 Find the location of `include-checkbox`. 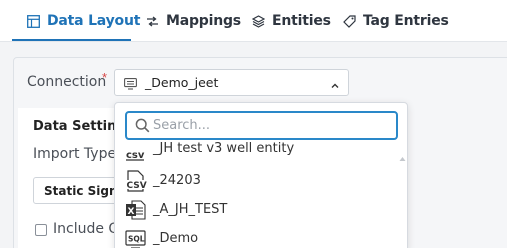

include-checkbox is located at coordinates (41, 230).